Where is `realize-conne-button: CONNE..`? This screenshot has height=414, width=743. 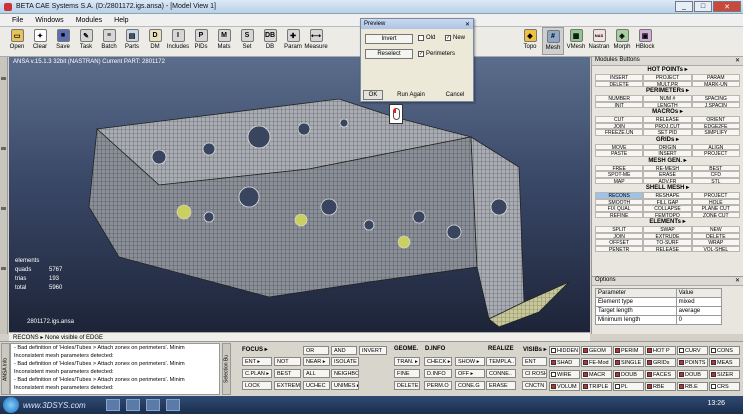
realize-conne-button: CONNE.. is located at coordinates (501, 373).